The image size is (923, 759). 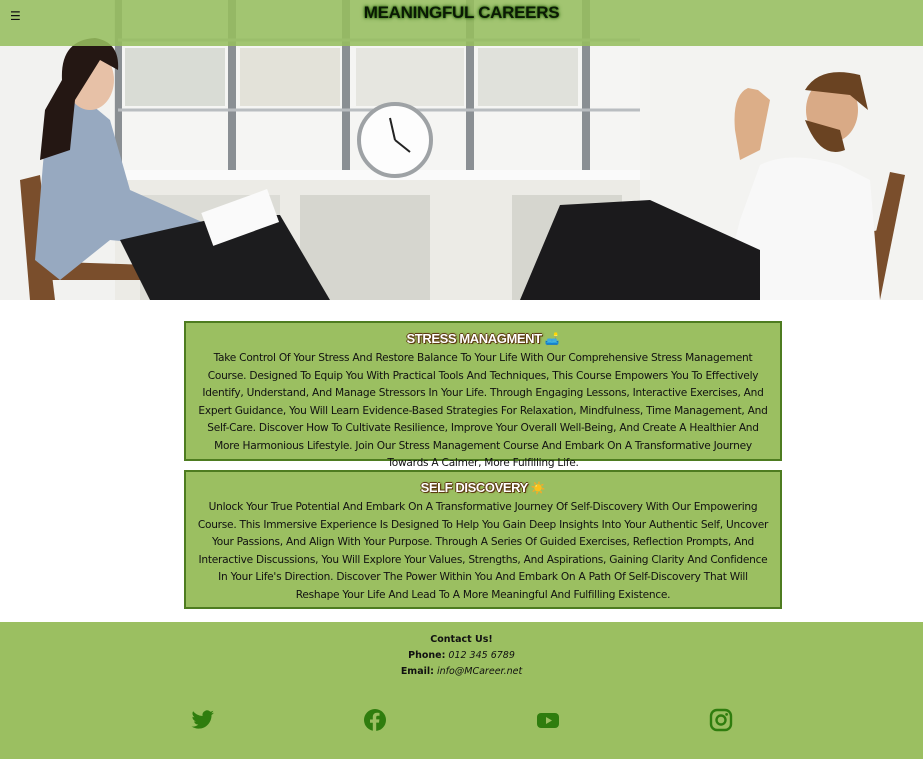 I want to click on twitter-icon, so click(x=203, y=720).